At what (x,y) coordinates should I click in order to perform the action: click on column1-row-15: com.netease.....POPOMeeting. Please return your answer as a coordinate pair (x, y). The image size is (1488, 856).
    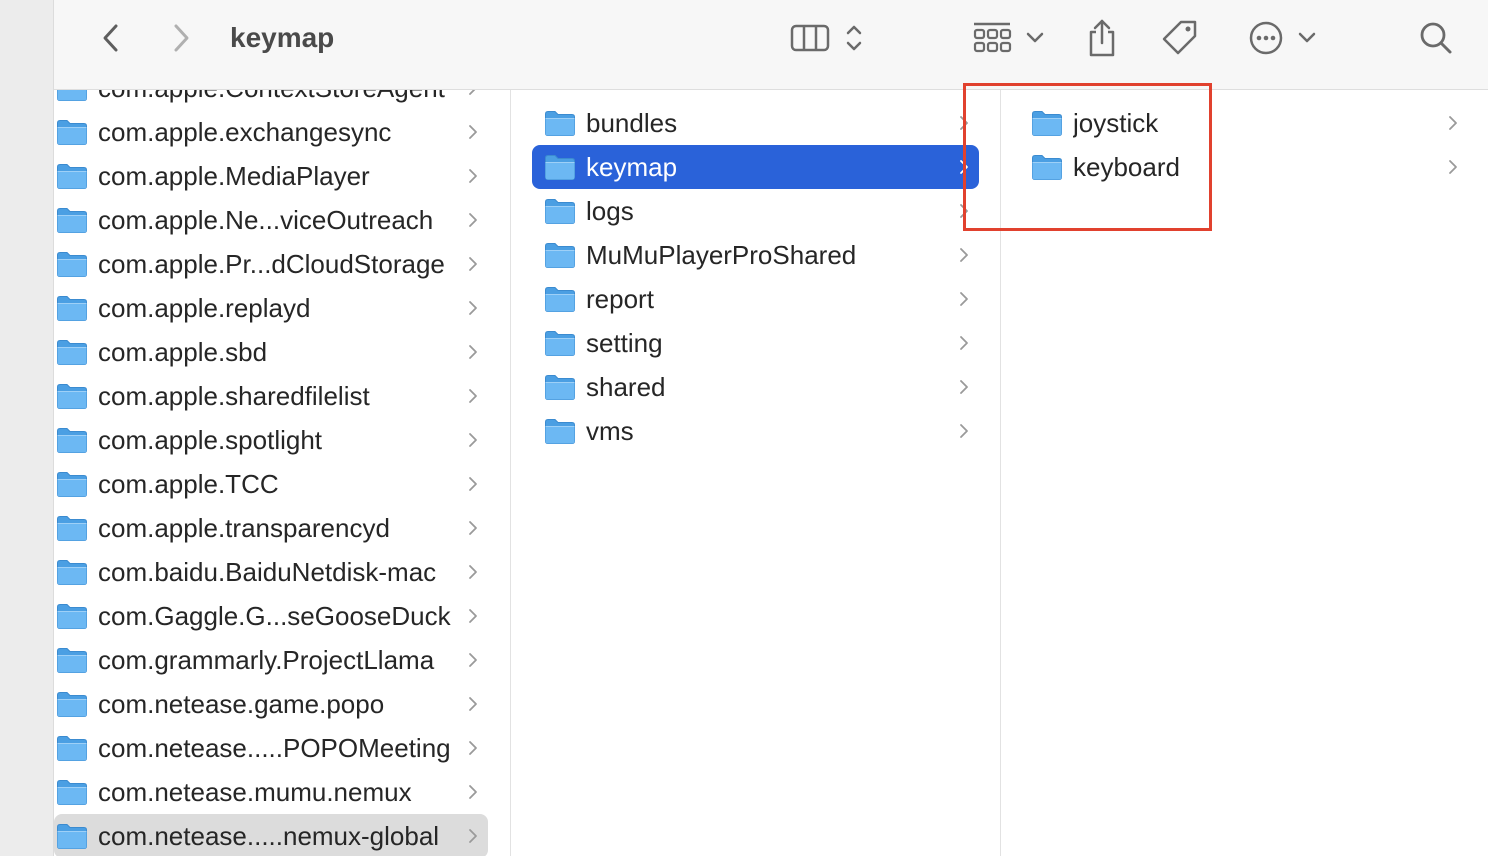
    Looking at the image, I should click on (271, 748).